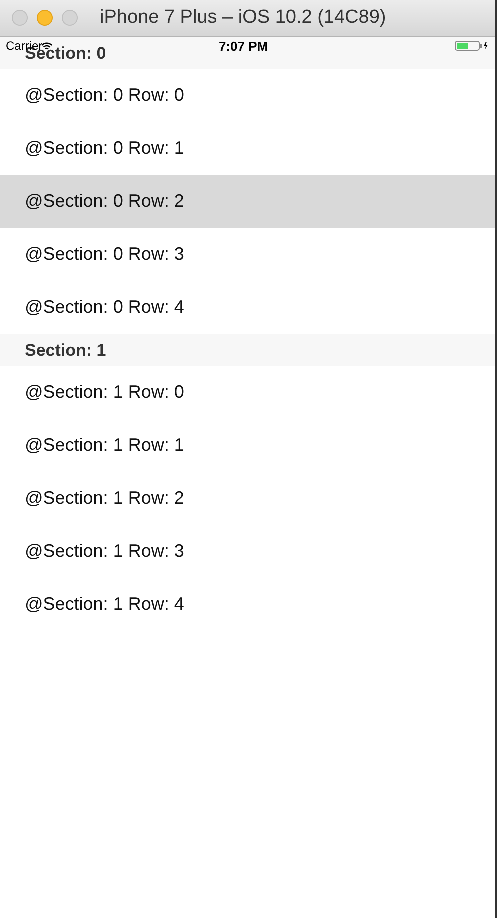 The width and height of the screenshot is (497, 918). What do you see at coordinates (70, 18) in the screenshot?
I see `zoom-button` at bounding box center [70, 18].